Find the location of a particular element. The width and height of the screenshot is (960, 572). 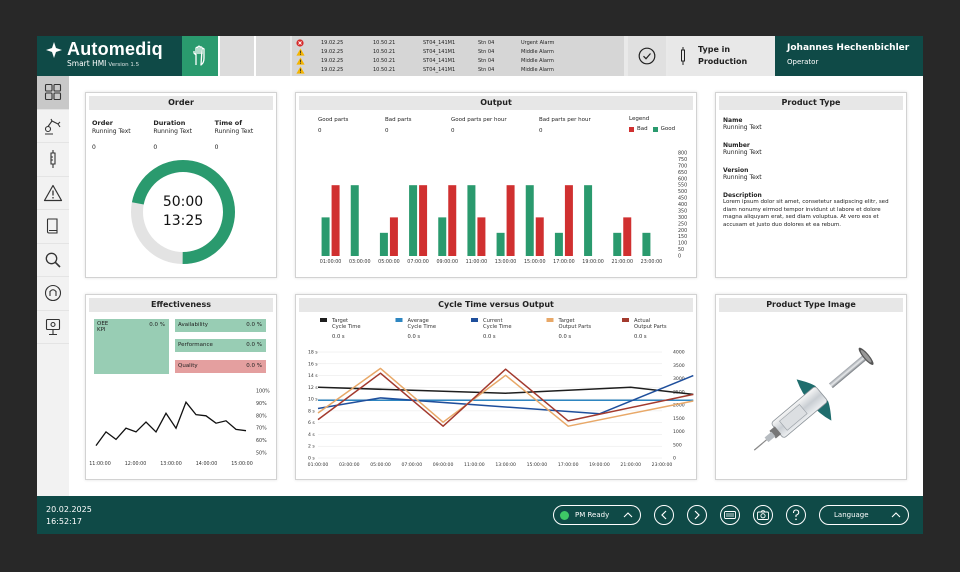

y-right-tick-label: 4000 is located at coordinates (679, 353).